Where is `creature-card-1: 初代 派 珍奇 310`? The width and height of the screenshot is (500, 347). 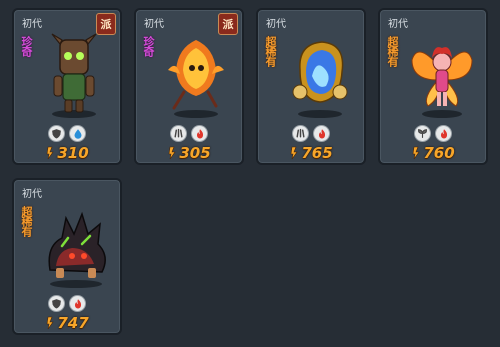 creature-card-1: 初代 派 珍奇 310 is located at coordinates (67, 86).